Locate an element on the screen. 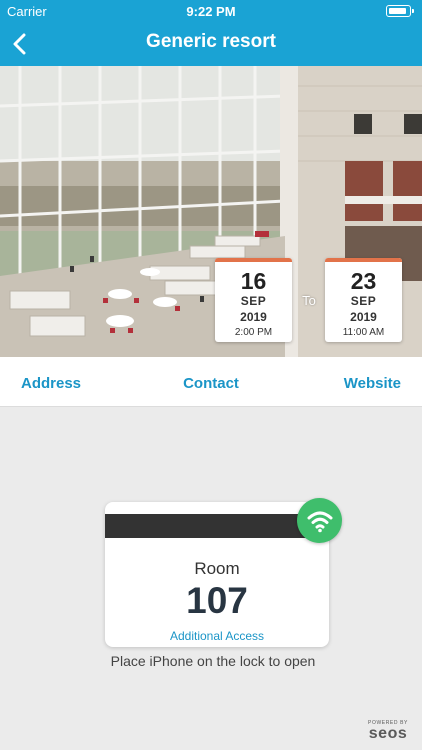 This screenshot has width=422, height=750. top-bar: Carrier 9:22 PM Generic resort is located at coordinates (211, 33).